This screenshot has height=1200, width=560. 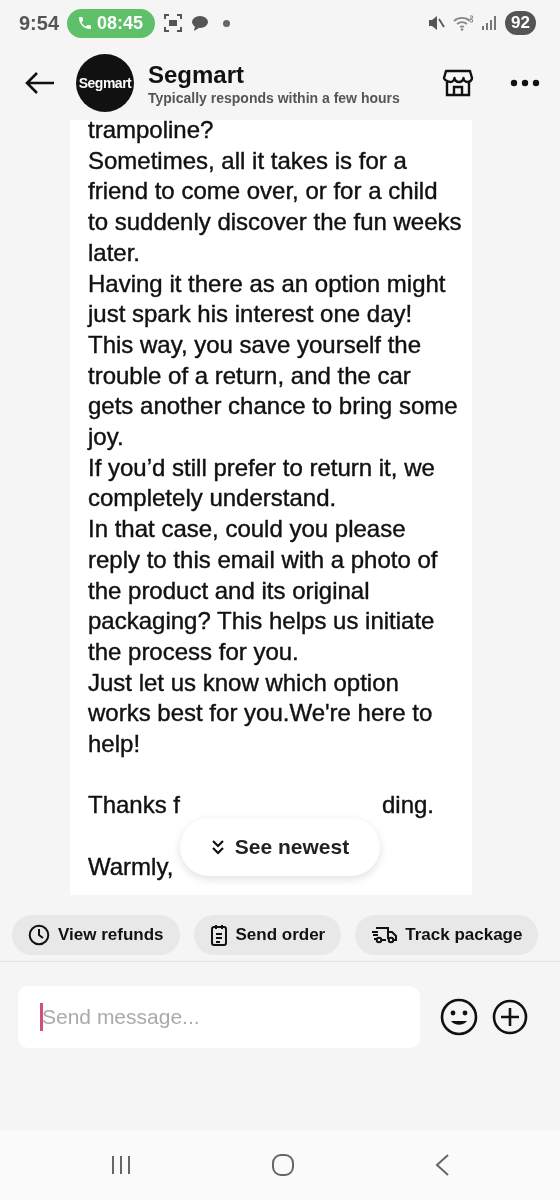 I want to click on message-text: Sometimes, all it takes is for a friend to come over, or for a child to suddenly discover the fun weeks later., so click(x=275, y=206).